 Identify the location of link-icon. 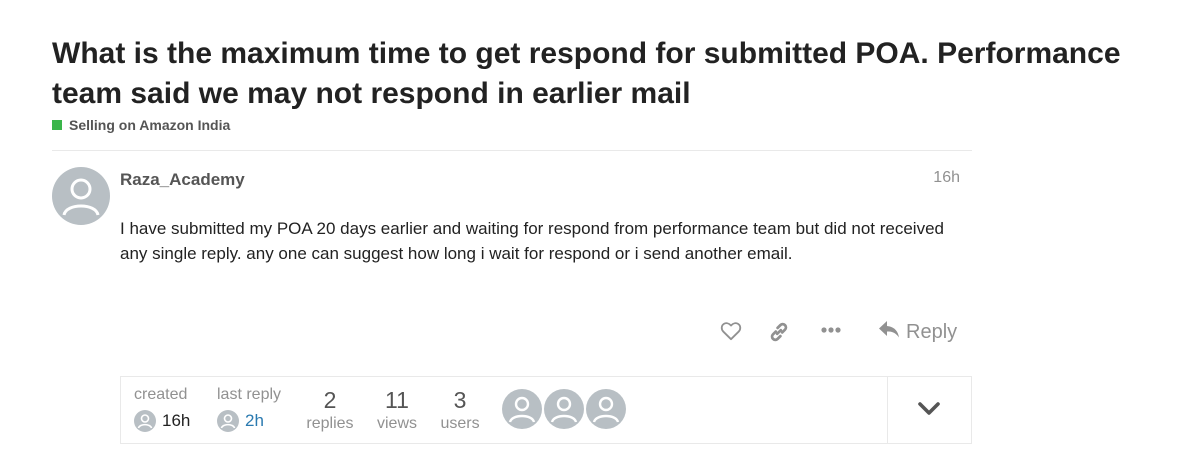
(779, 334).